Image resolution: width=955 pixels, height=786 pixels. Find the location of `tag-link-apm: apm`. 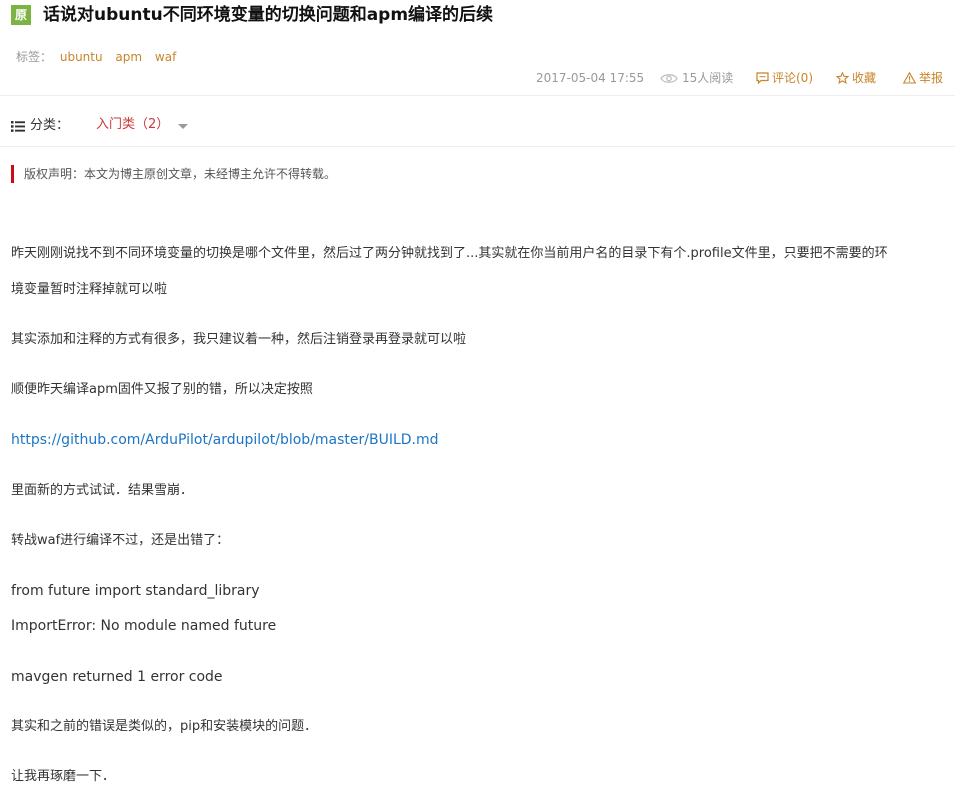

tag-link-apm: apm is located at coordinates (128, 57).